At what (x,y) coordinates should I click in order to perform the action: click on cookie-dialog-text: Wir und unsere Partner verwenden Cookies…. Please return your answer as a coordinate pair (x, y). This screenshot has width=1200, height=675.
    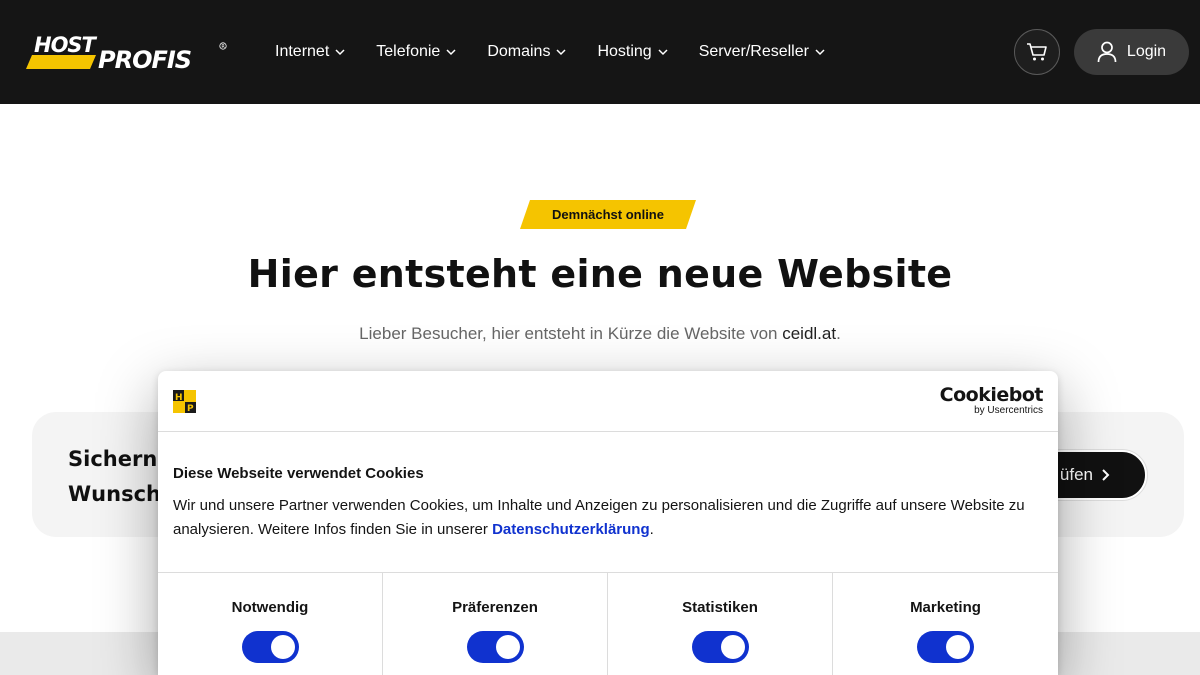
    Looking at the image, I should click on (603, 518).